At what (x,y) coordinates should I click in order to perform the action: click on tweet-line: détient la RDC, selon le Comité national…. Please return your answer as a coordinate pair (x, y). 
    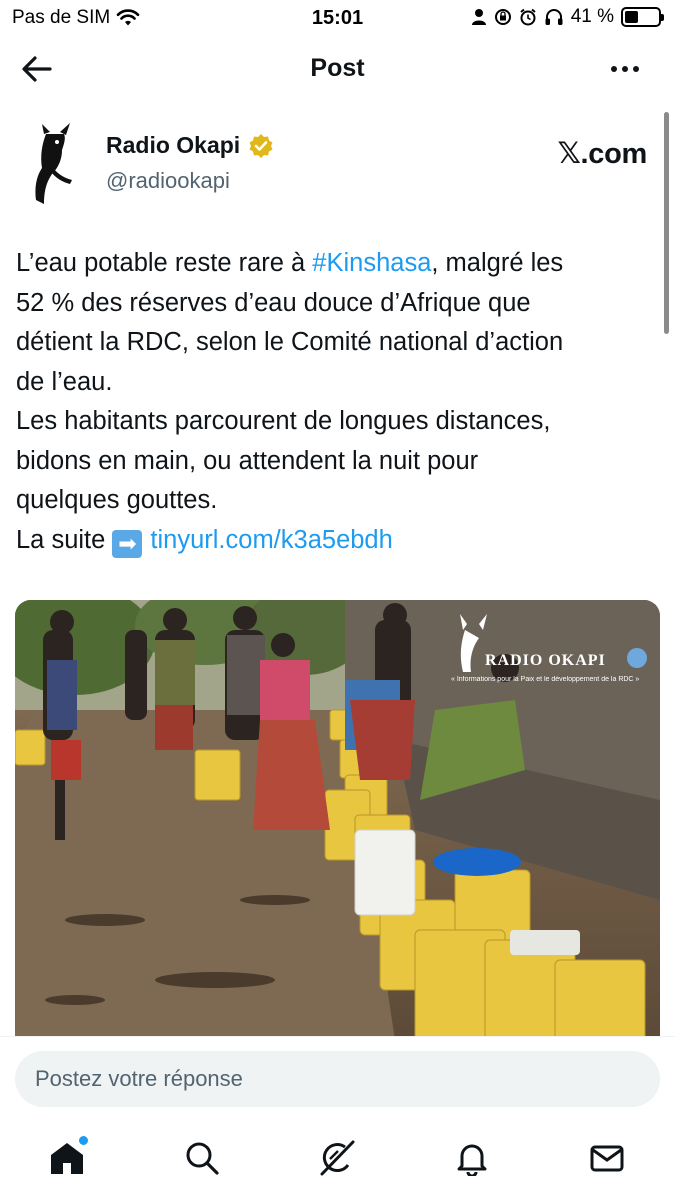
    Looking at the image, I should click on (290, 342).